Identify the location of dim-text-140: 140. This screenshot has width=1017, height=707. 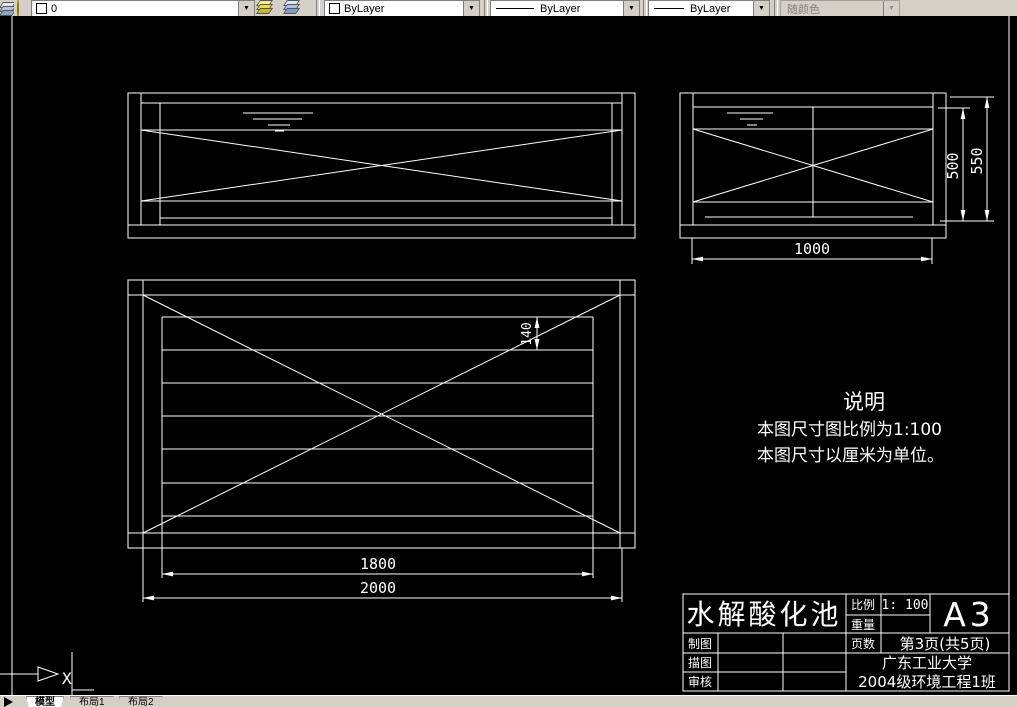
(527, 333).